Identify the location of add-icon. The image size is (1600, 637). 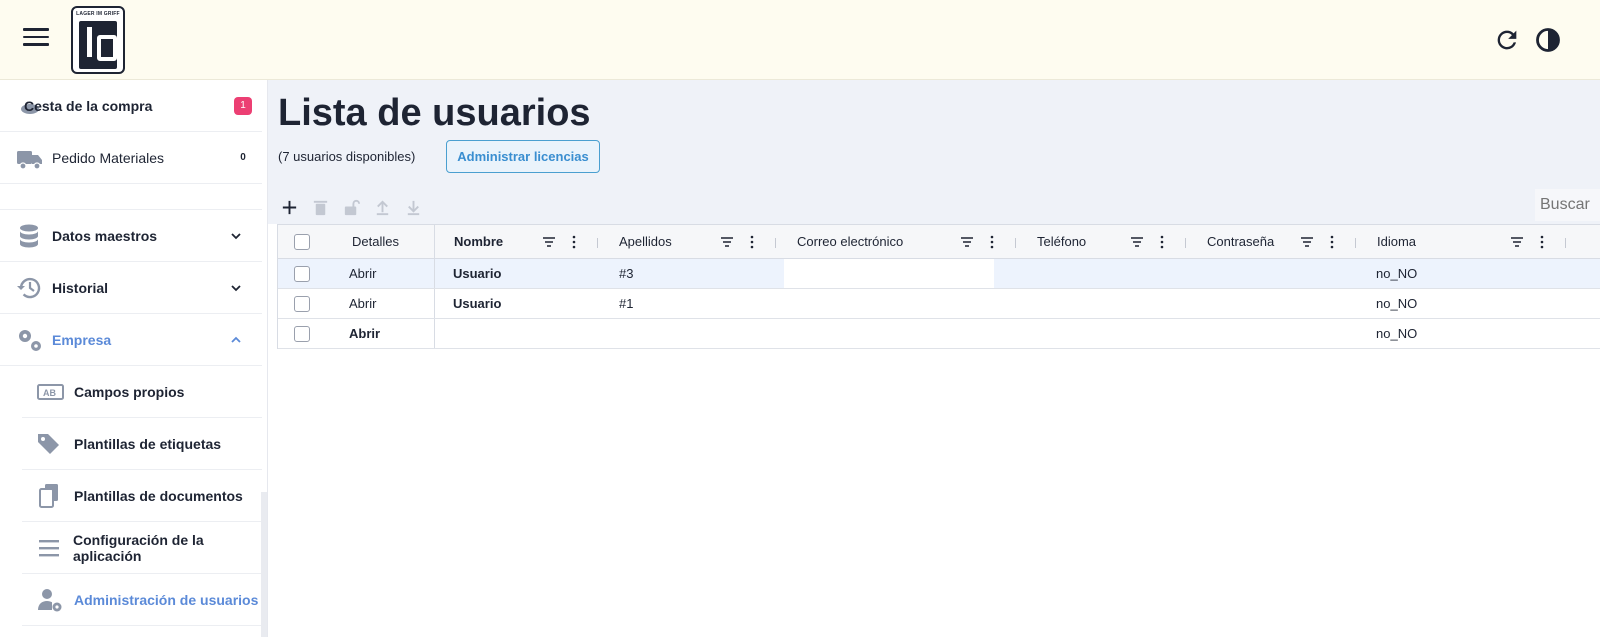
(289, 207).